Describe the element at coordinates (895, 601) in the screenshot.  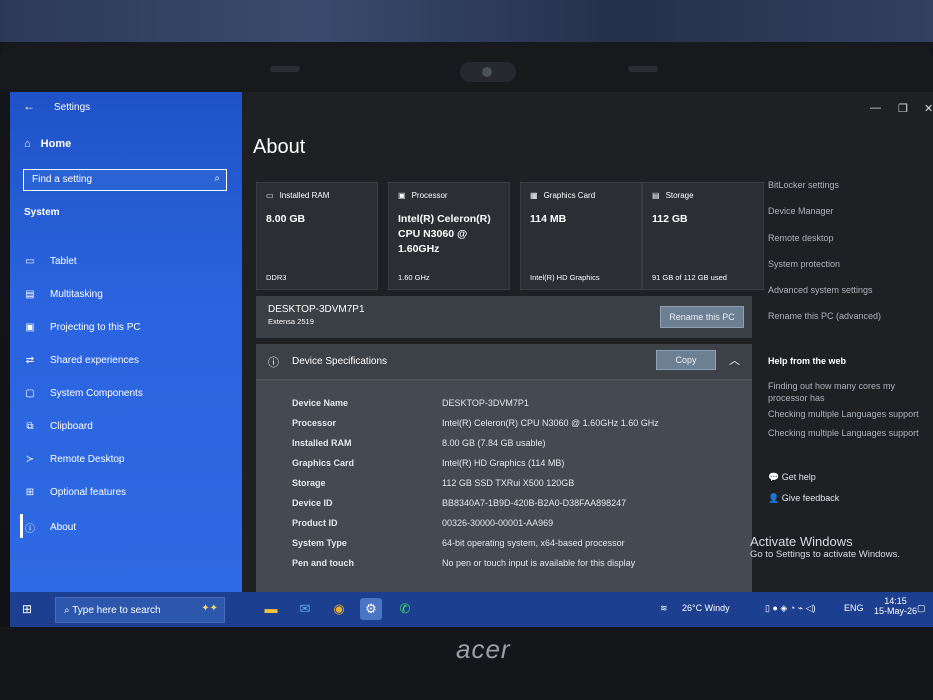
I see `time: 14:15` at that location.